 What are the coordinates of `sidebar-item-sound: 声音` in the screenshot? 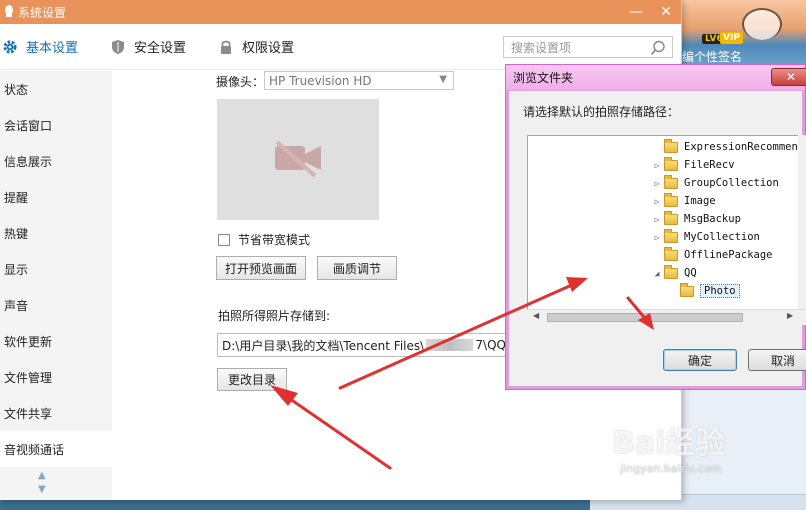 It's located at (56, 305).